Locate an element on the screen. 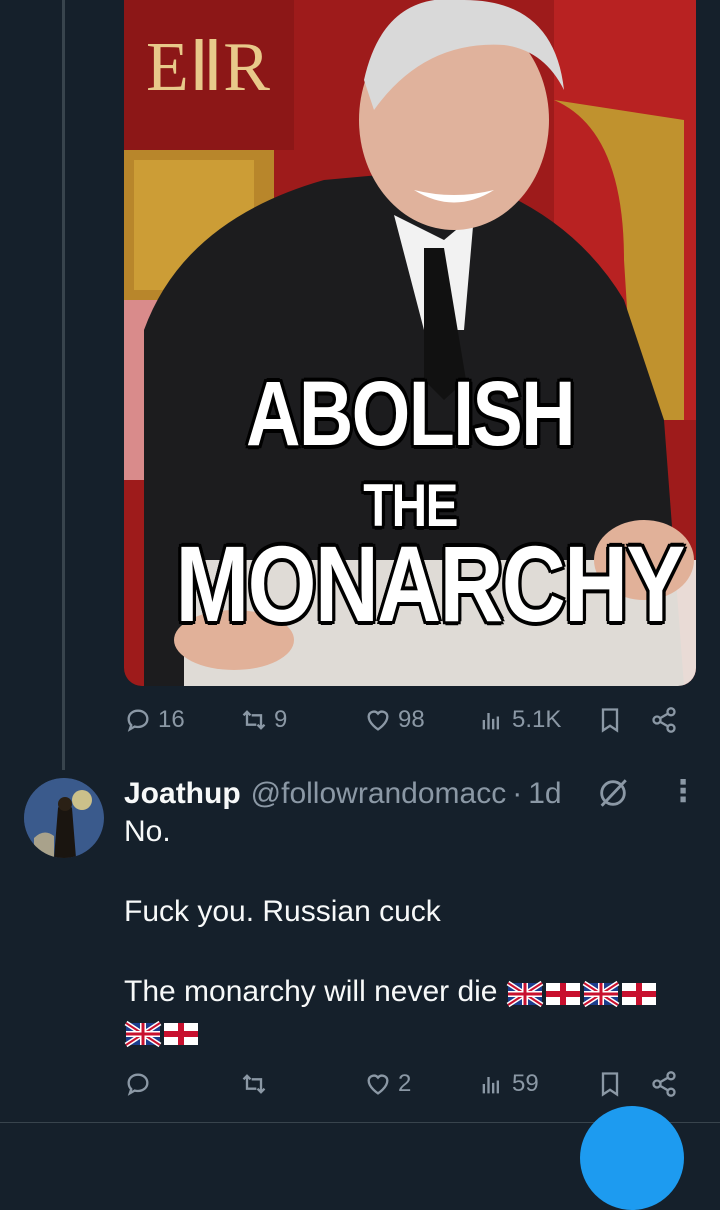 This screenshot has width=720, height=1210. monogram-text: EⅡR is located at coordinates (208, 67).